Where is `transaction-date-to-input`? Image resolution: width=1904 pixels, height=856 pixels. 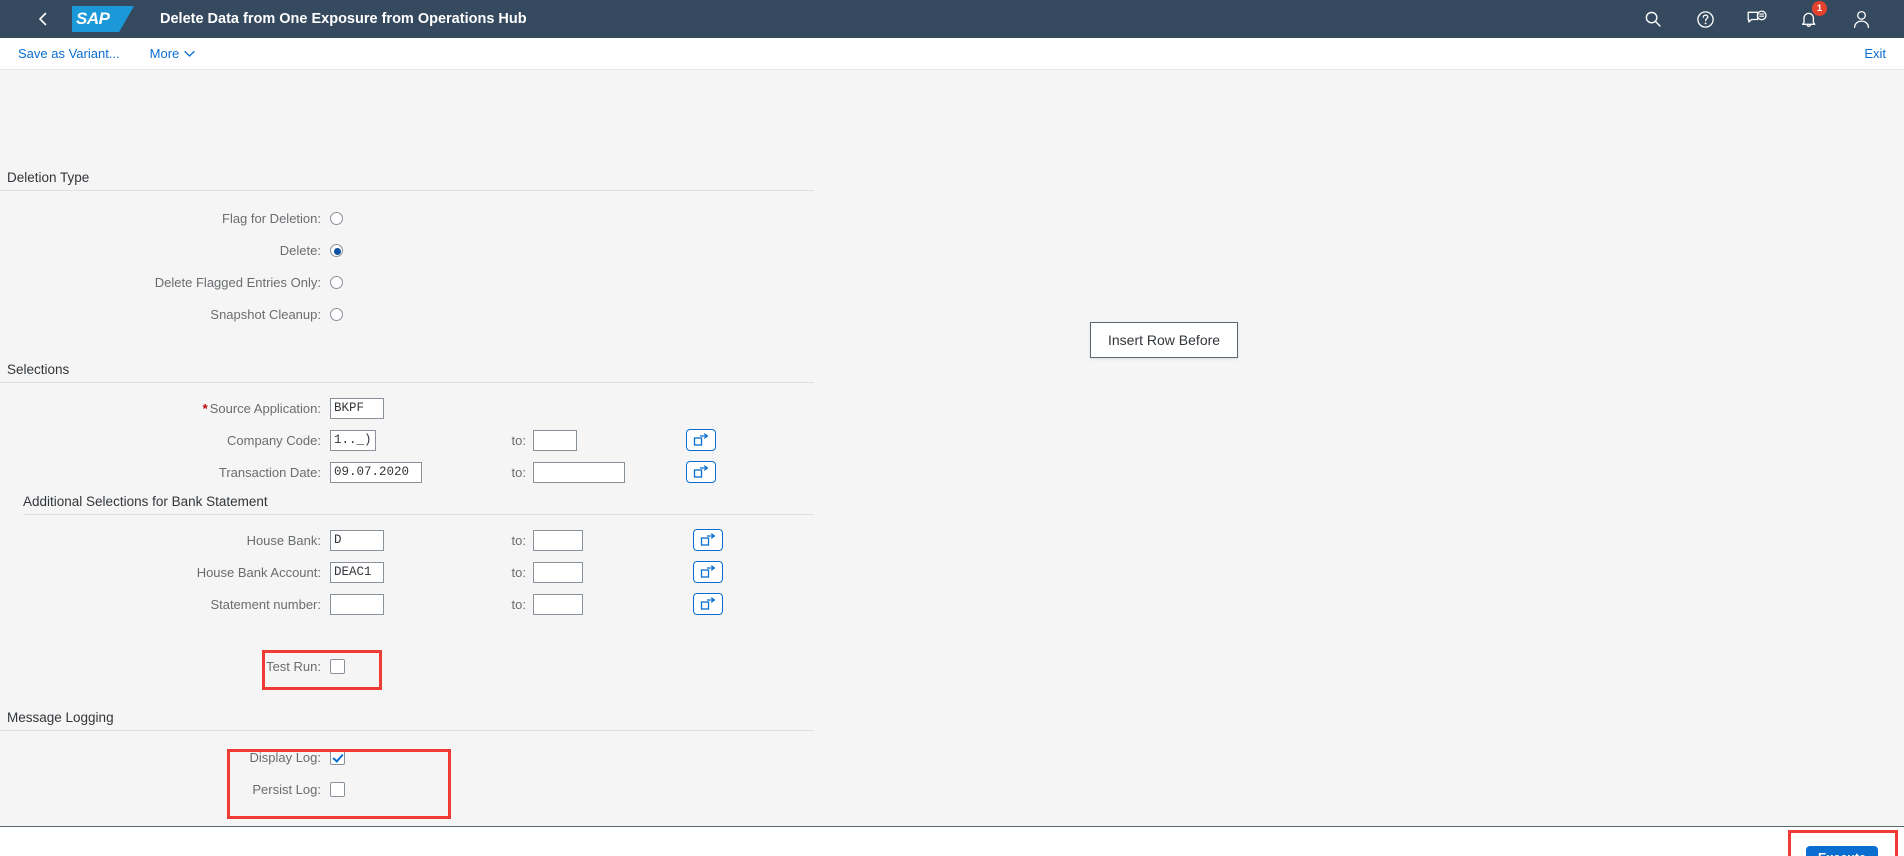 transaction-date-to-input is located at coordinates (579, 472).